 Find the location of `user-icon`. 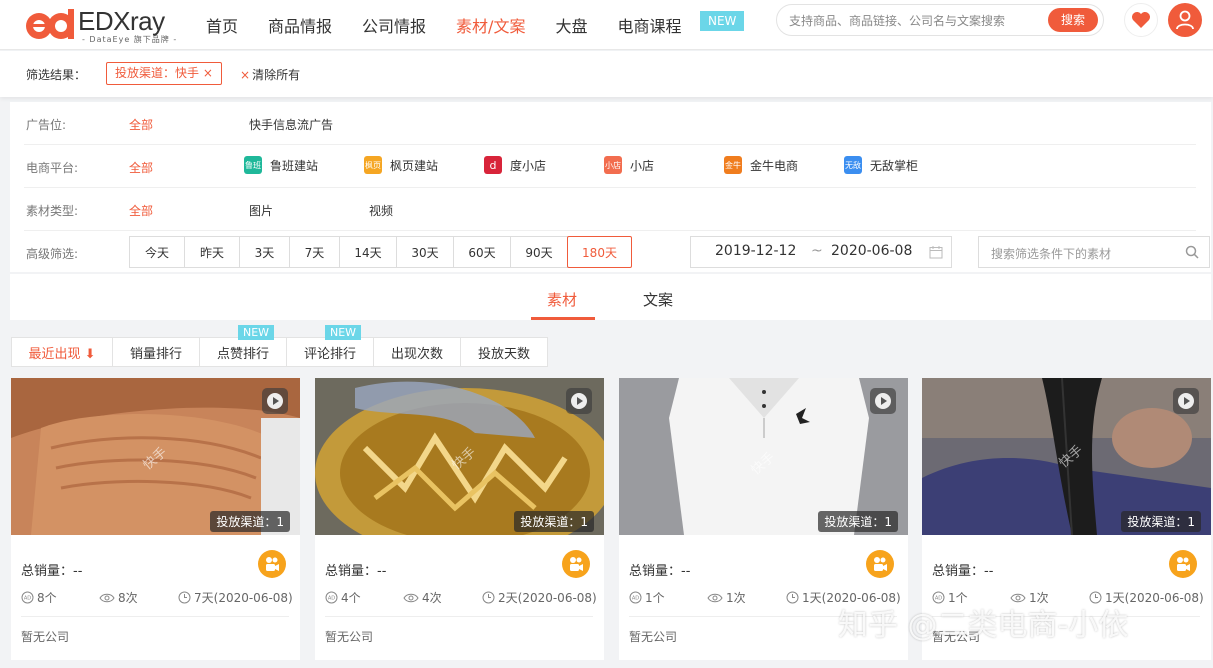

user-icon is located at coordinates (1185, 20).